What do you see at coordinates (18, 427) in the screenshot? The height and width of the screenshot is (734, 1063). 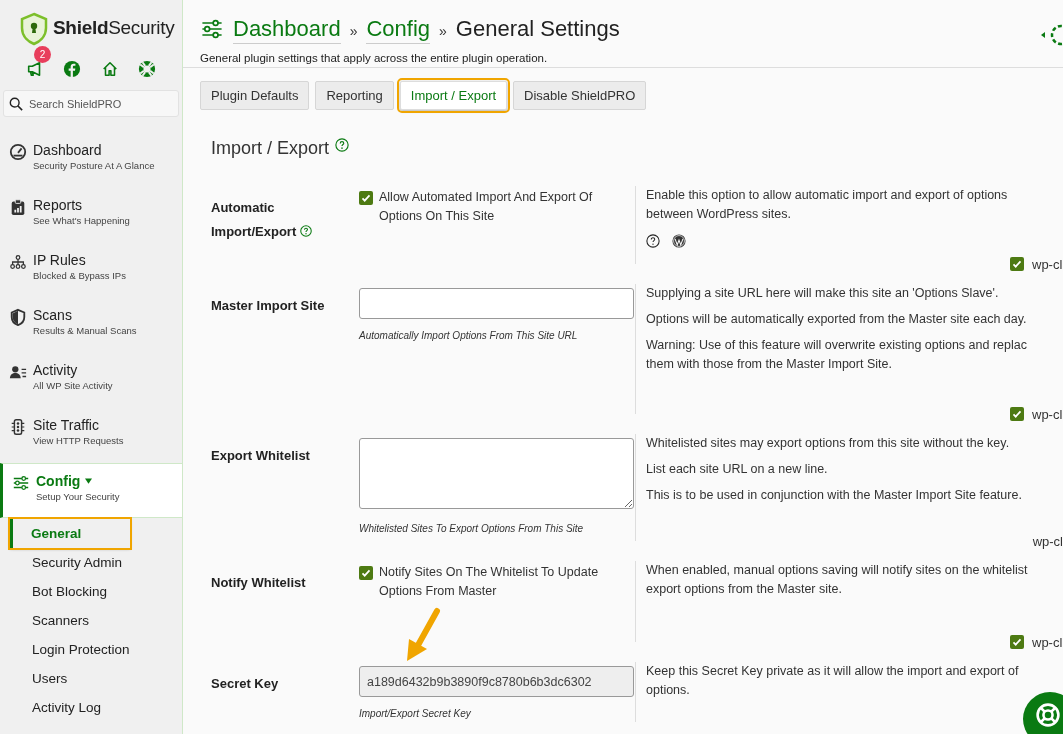 I see `traffic-light-icon` at bounding box center [18, 427].